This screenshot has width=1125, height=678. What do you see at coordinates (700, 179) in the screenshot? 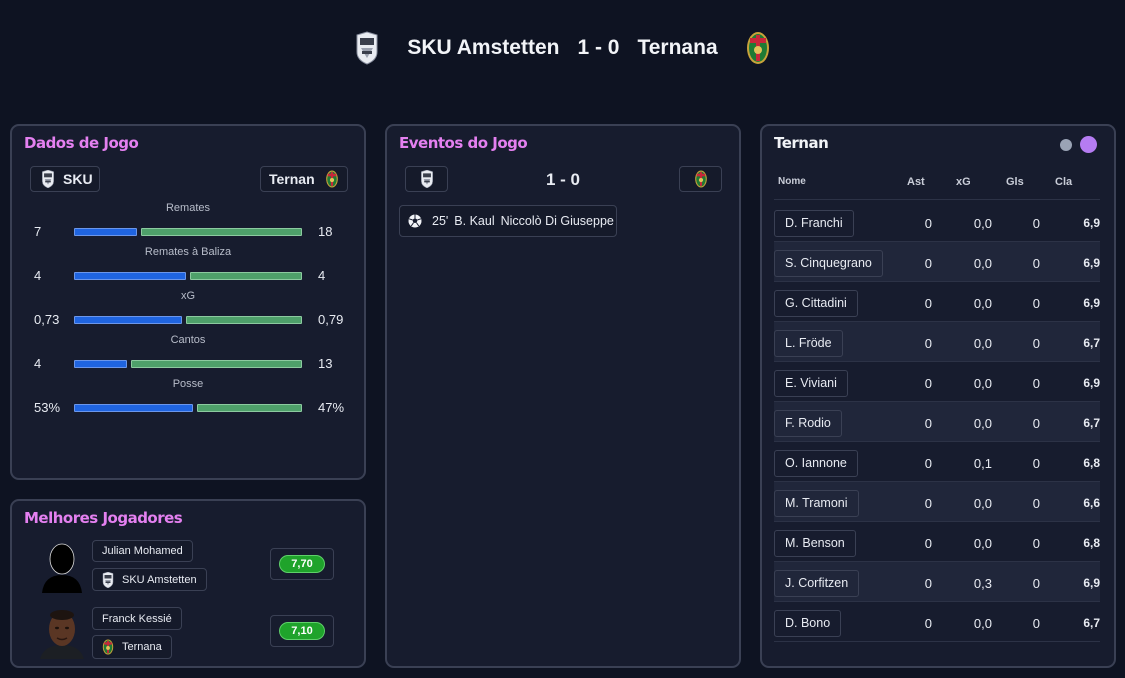
I see `away-team-chip` at bounding box center [700, 179].